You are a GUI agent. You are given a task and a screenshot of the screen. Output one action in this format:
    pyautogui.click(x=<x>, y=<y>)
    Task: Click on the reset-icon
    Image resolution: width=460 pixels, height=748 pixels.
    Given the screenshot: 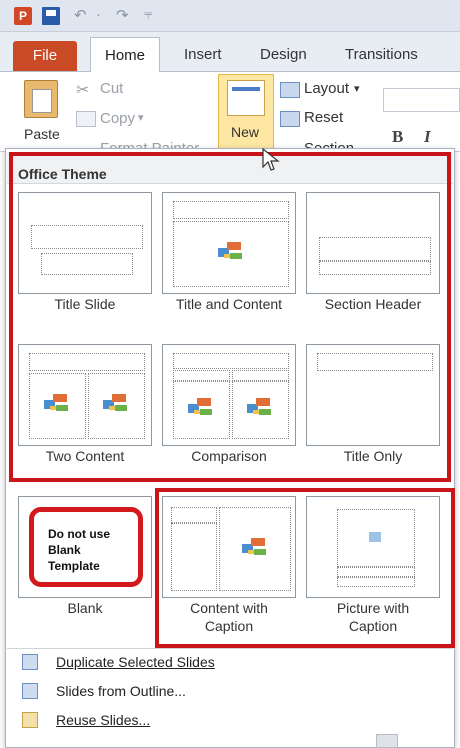 What is the action you would take?
    pyautogui.click(x=290, y=119)
    